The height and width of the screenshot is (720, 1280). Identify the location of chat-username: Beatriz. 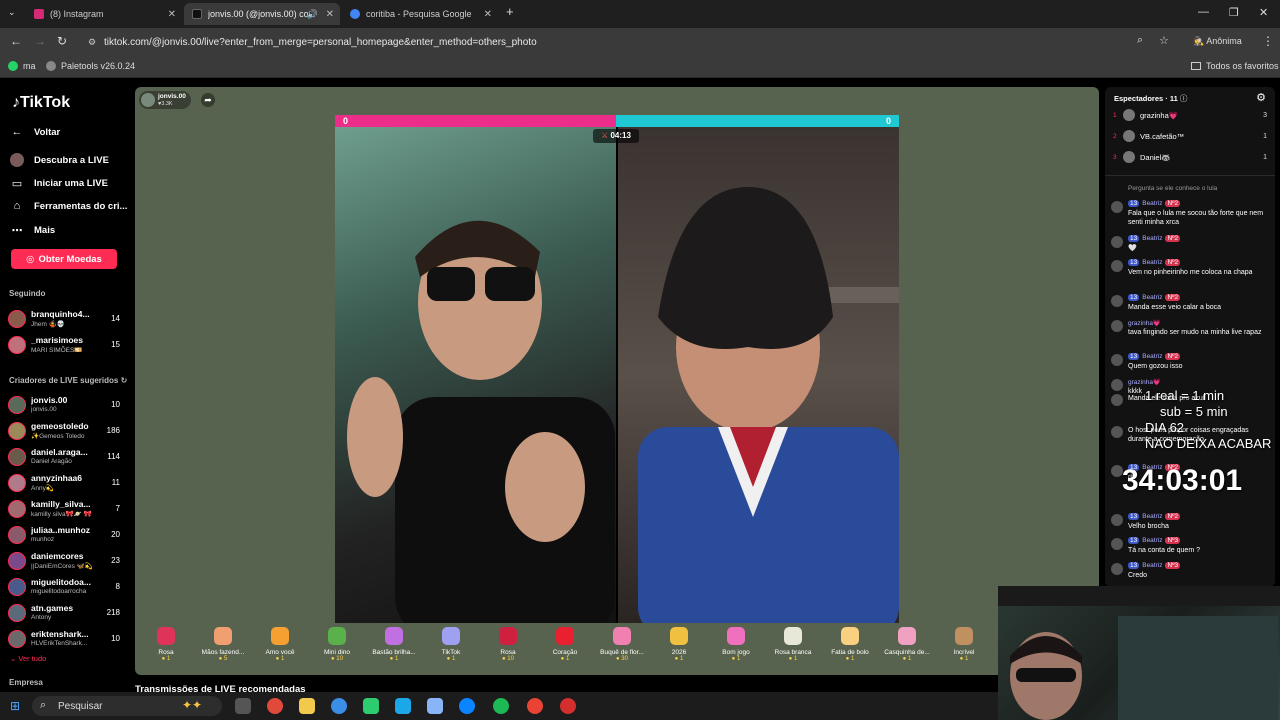
(1152, 203).